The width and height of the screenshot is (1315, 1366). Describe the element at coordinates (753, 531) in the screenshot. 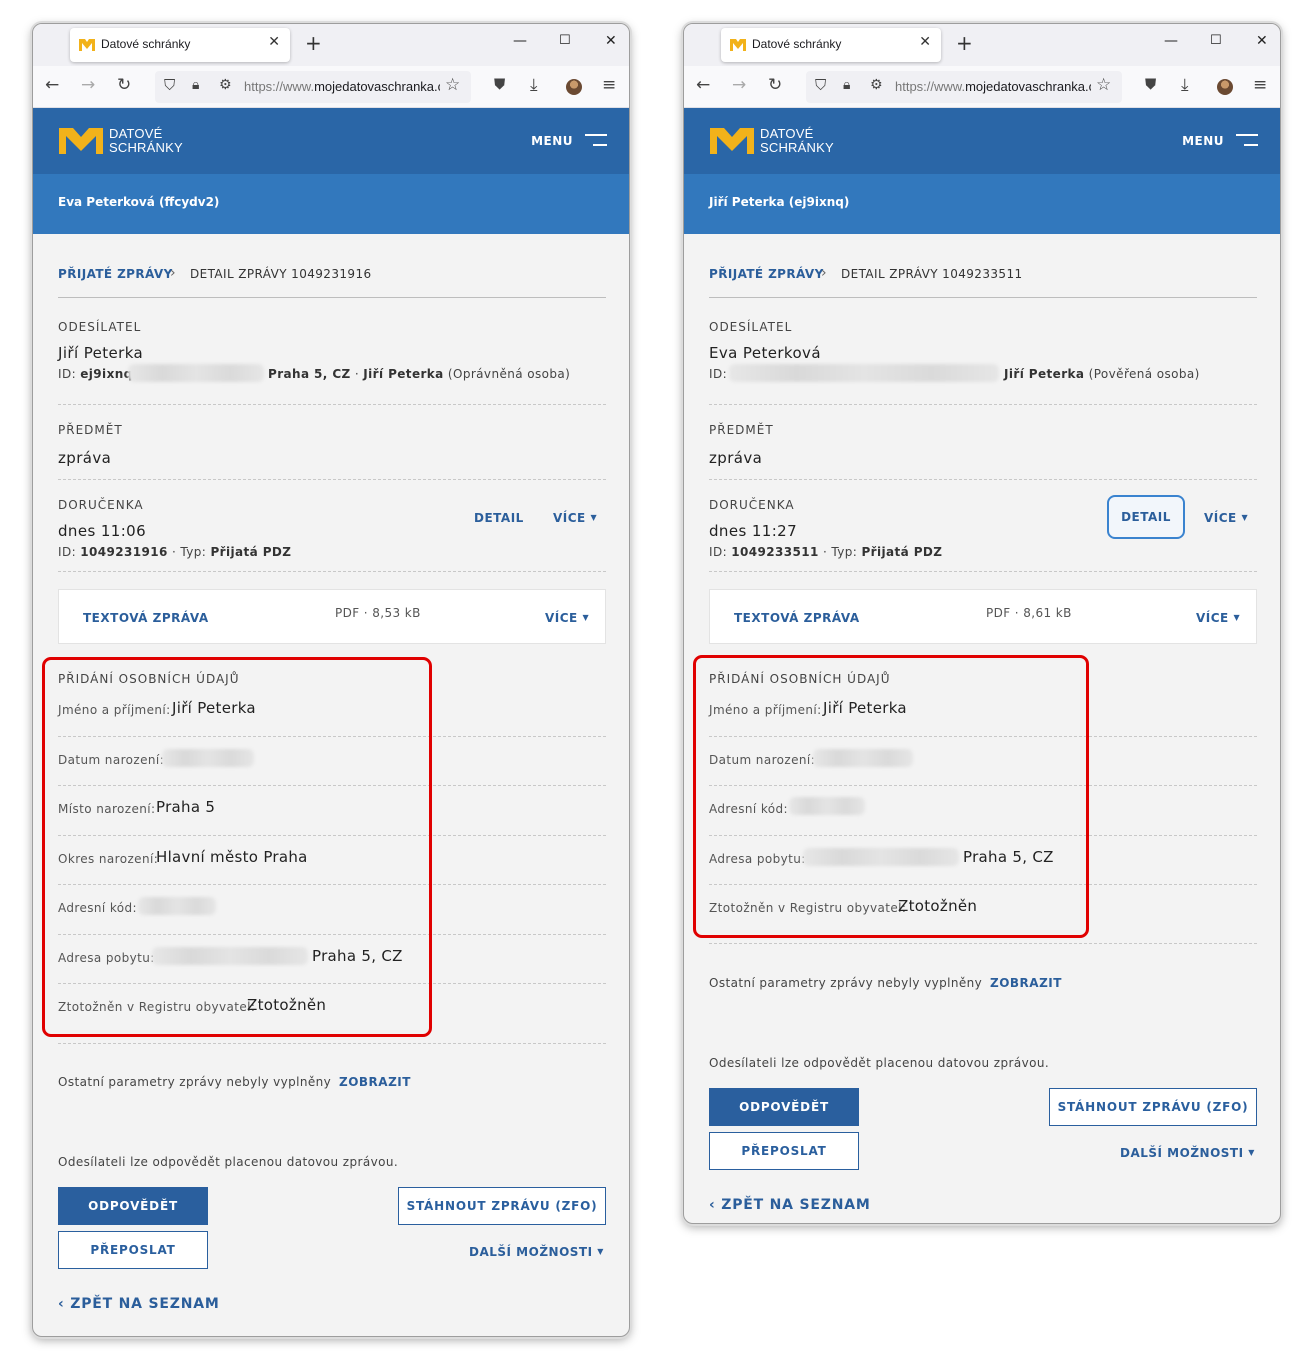

I see `receipt-time: dnes 11:27` at that location.